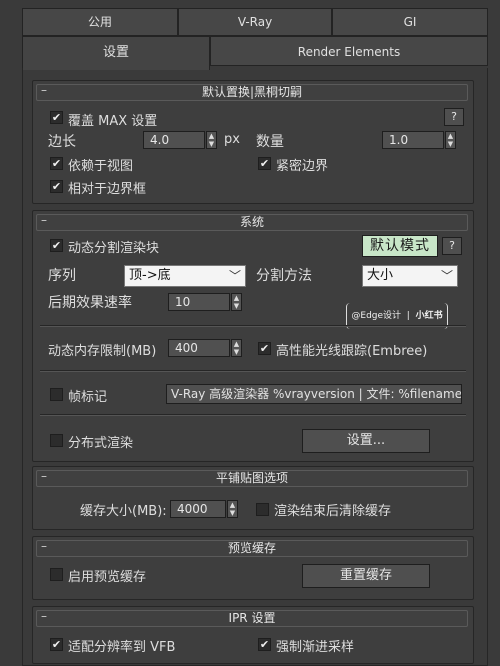  I want to click on embree-label: 高性能光线跟踪(Embree), so click(352, 351).